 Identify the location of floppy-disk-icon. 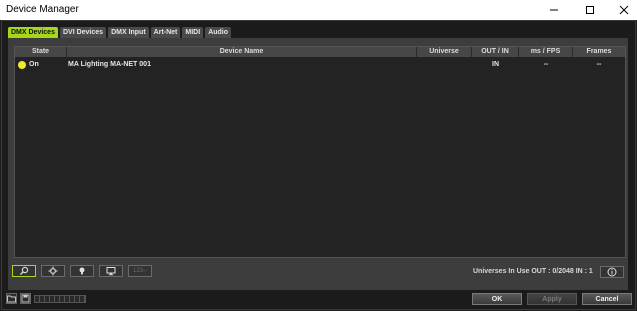
(25, 298).